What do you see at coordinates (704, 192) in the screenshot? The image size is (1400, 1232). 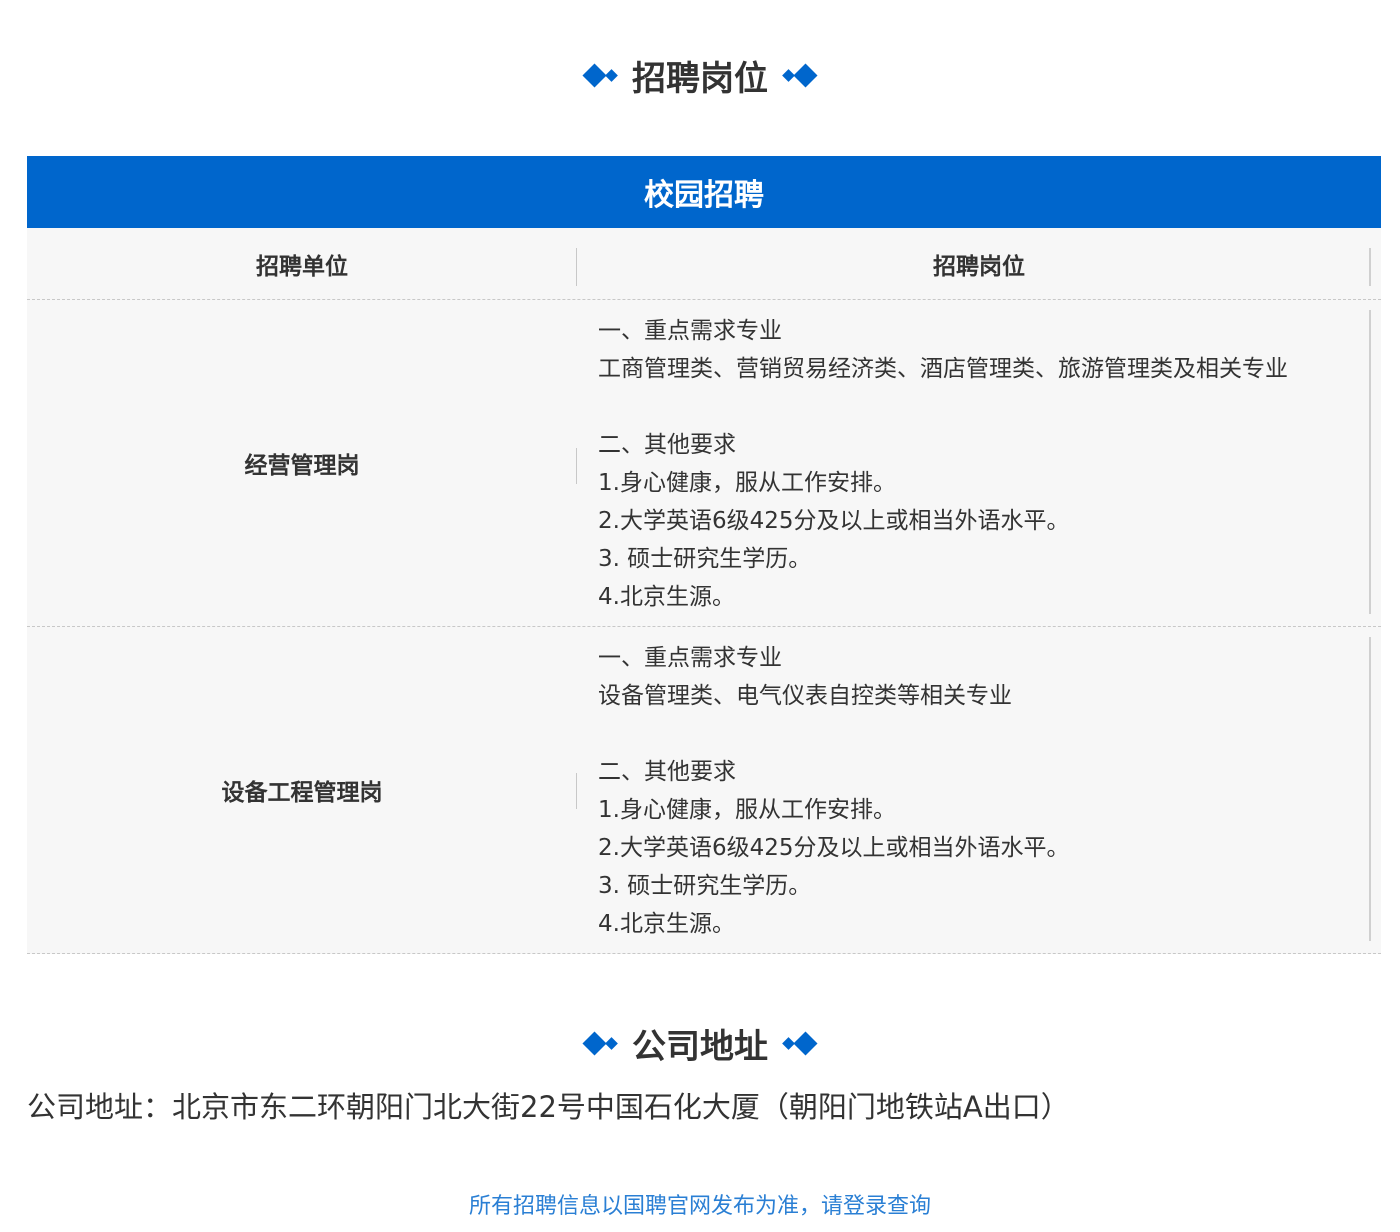 I see `table-banner: 校园招聘` at bounding box center [704, 192].